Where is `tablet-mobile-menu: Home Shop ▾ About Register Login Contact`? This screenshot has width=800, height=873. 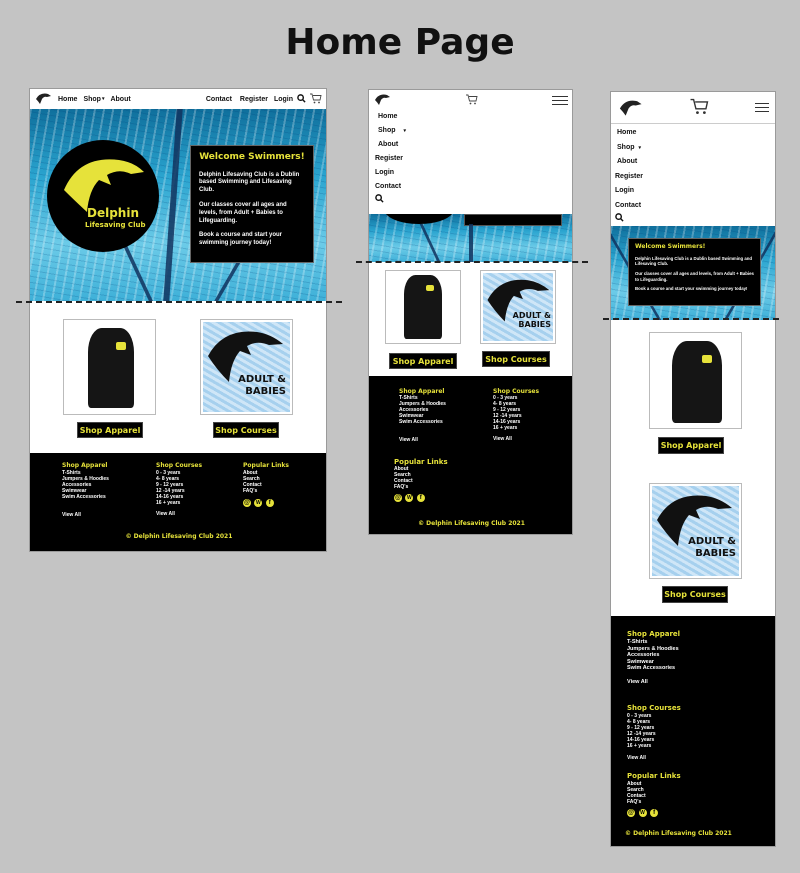 tablet-mobile-menu: Home Shop ▾ About Register Login Contact is located at coordinates (470, 159).